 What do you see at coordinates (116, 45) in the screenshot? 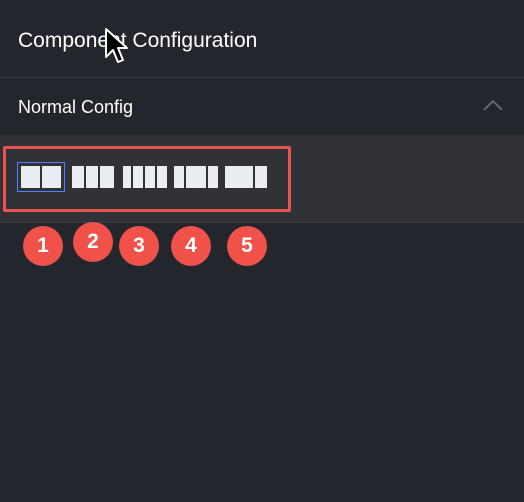
I see `mouse-cursor-icon` at bounding box center [116, 45].